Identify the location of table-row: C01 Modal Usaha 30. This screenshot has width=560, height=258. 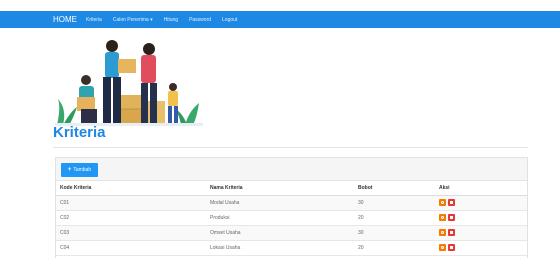
(291, 203).